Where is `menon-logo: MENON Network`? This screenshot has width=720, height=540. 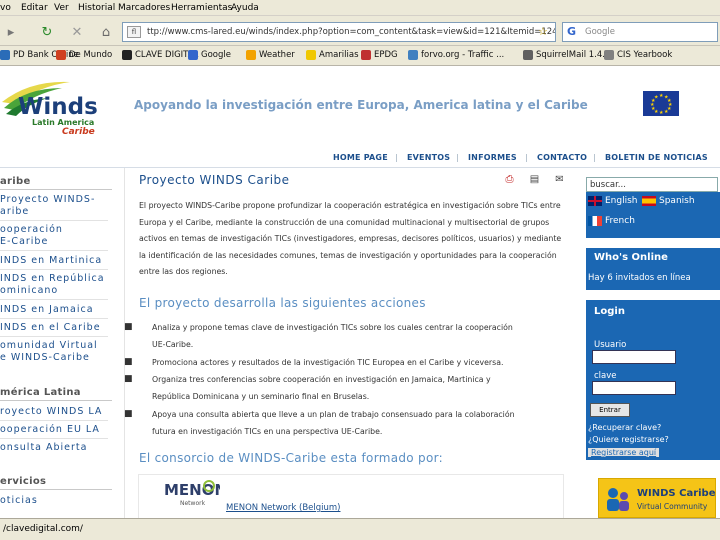
menon-logo: MENON Network is located at coordinates (195, 493).